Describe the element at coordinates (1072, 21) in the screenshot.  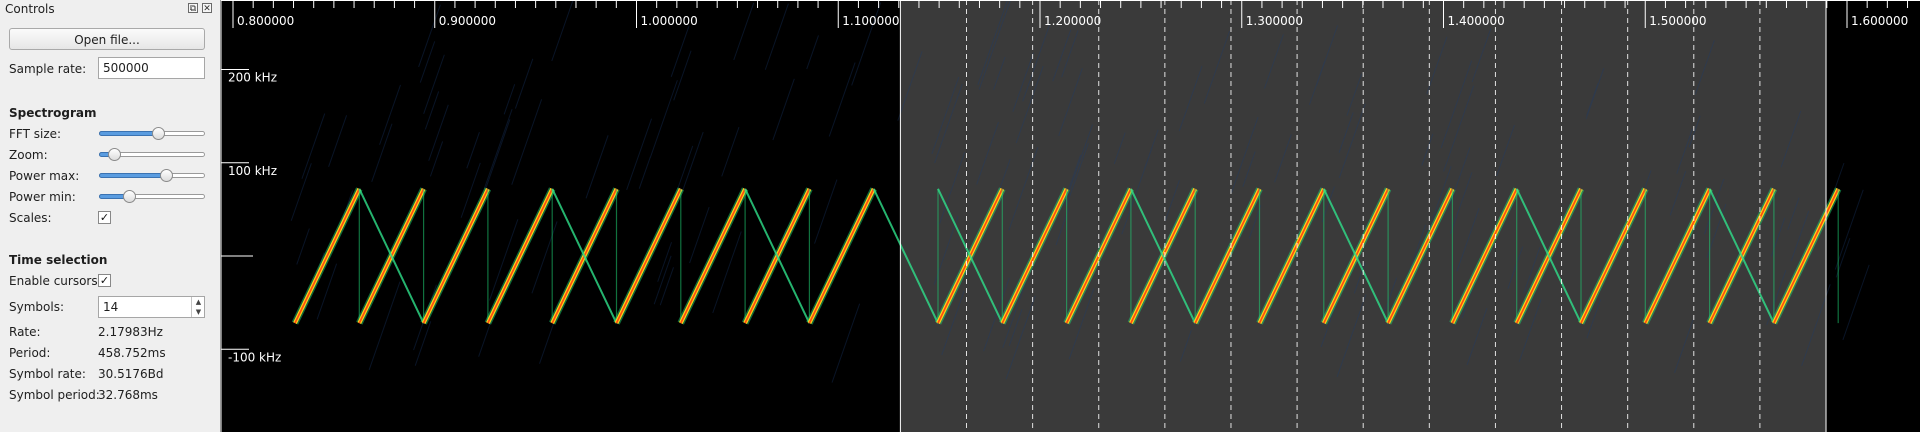
I see `time-tick-label: 1.200000` at that location.